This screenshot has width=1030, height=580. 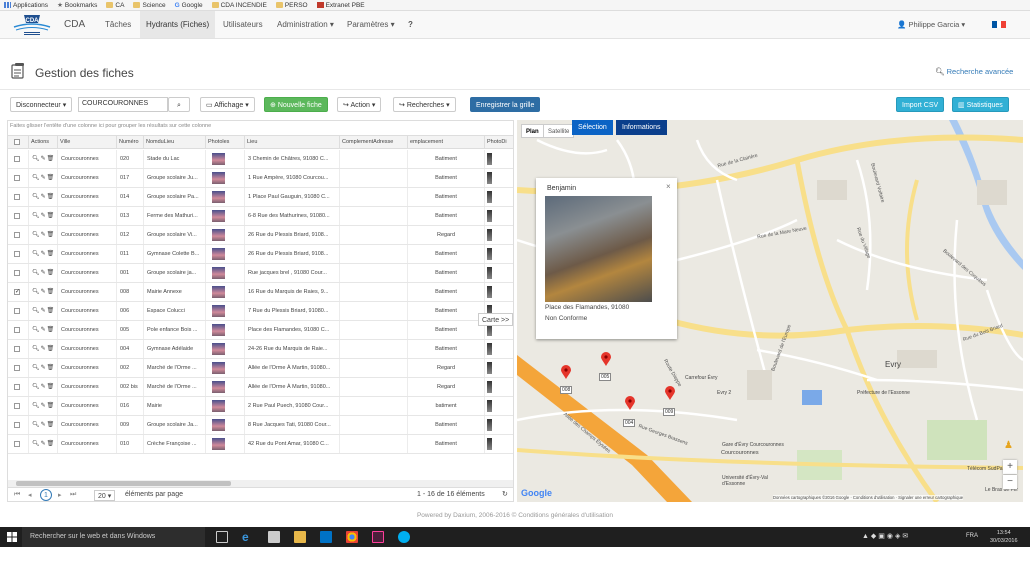 I want to click on store-icon, so click(x=274, y=537).